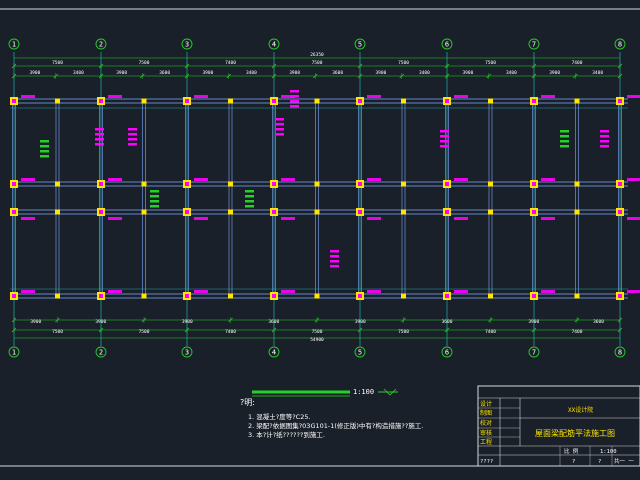 This screenshot has height=480, width=640. Describe the element at coordinates (57, 63) in the screenshot. I see `dim-top-main-label-0: 7500` at that location.